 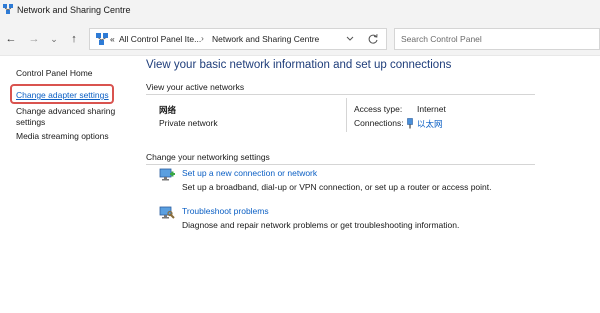 What do you see at coordinates (225, 211) in the screenshot?
I see `troubleshoot-problems-link: Troubleshoot problems` at bounding box center [225, 211].